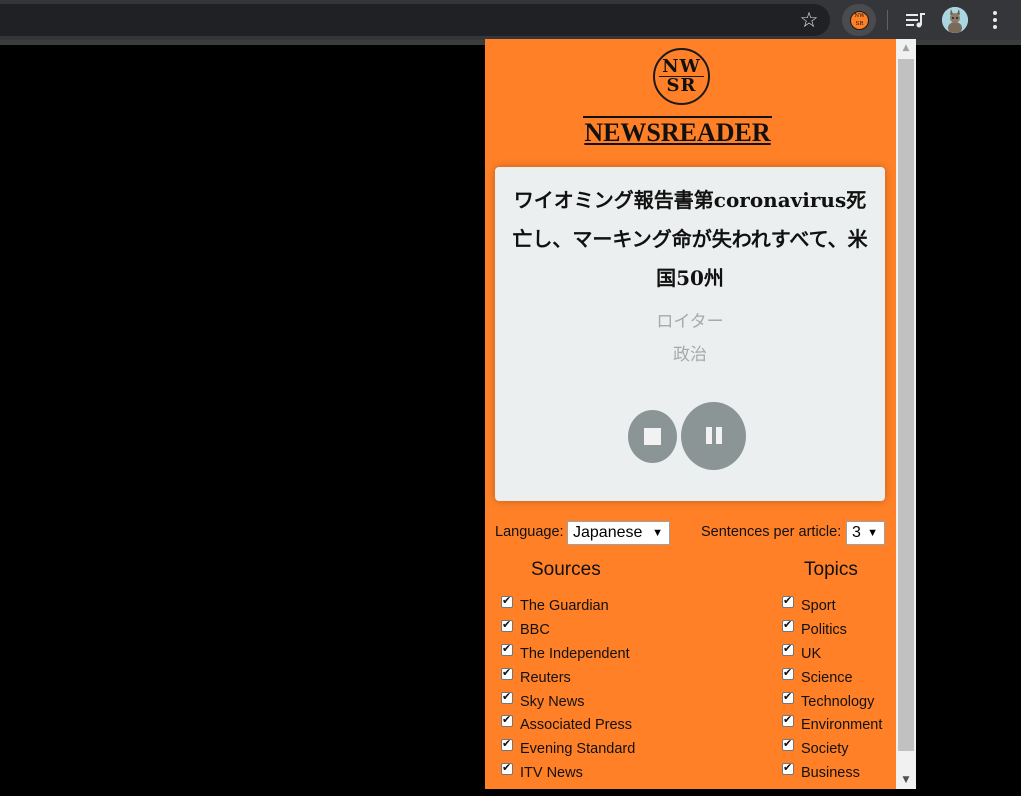  Describe the element at coordinates (709, 435) in the screenshot. I see `pause-icon` at that location.